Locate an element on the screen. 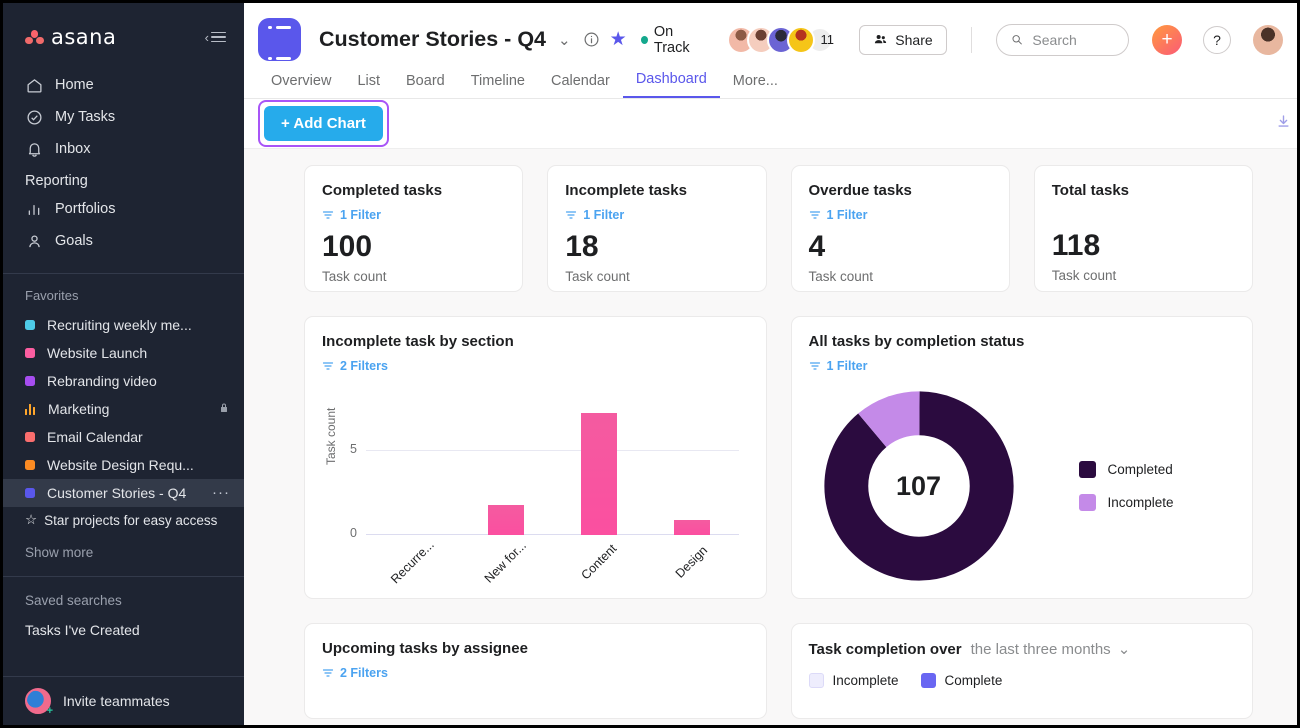 Image resolution: width=1300 pixels, height=728 pixels. metric-card-incomplete-tasks: Incomplete tasks 1 Filter 18 Task count is located at coordinates (657, 228).